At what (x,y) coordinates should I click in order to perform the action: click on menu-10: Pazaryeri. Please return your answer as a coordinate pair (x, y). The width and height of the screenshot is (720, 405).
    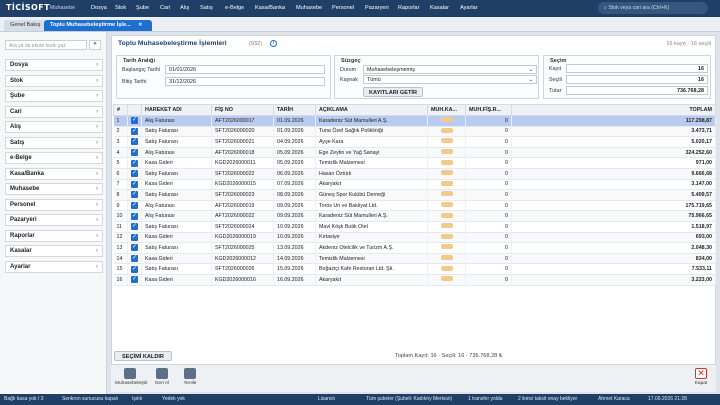
    Looking at the image, I should click on (377, 8).